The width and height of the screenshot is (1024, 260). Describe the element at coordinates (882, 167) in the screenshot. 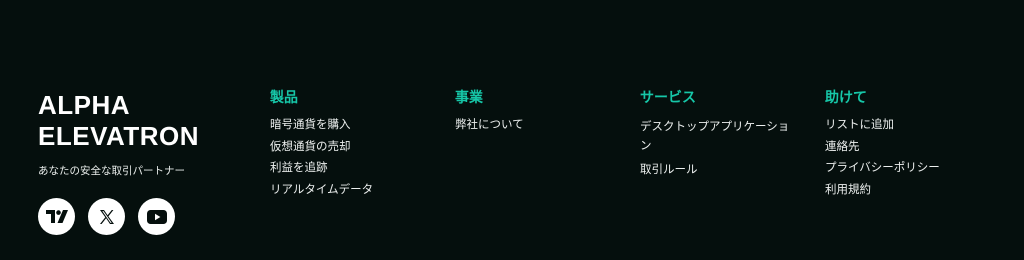

I see `link-privacy-policy: プライバシーポリシー` at that location.